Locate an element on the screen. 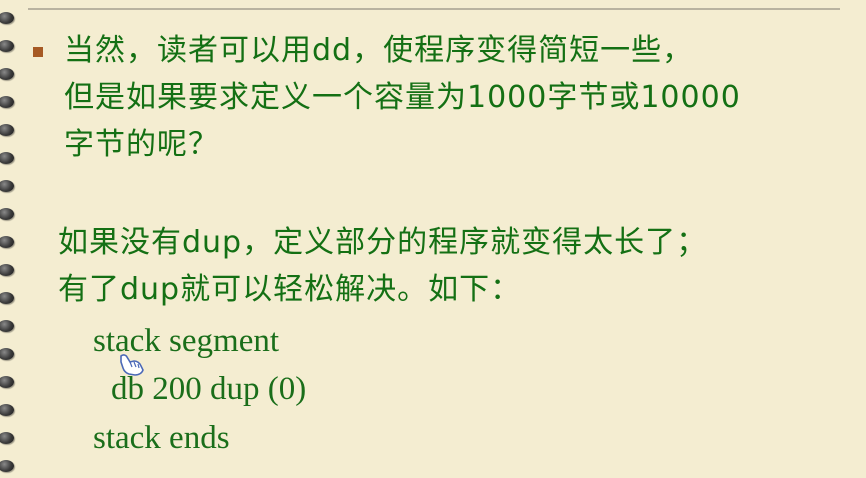 Image resolution: width=866 pixels, height=478 pixels. notebook-binding is located at coordinates (11, 239).